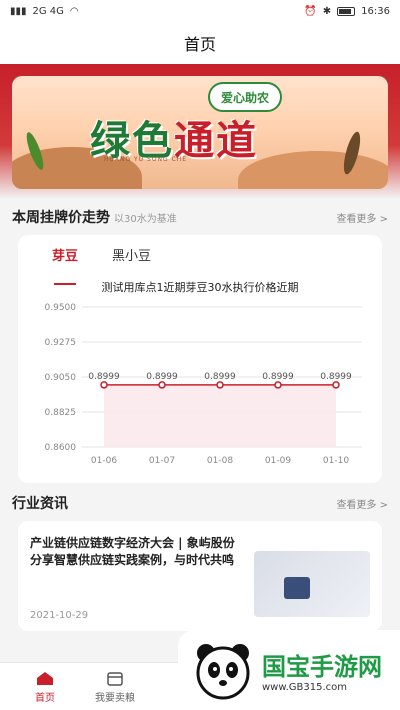 The width and height of the screenshot is (400, 710). I want to click on news-title: 产业链供应链数字经济大会 | 象屿股份分享智慧供应链实践案例，与时代共鸣, so click(132, 551).